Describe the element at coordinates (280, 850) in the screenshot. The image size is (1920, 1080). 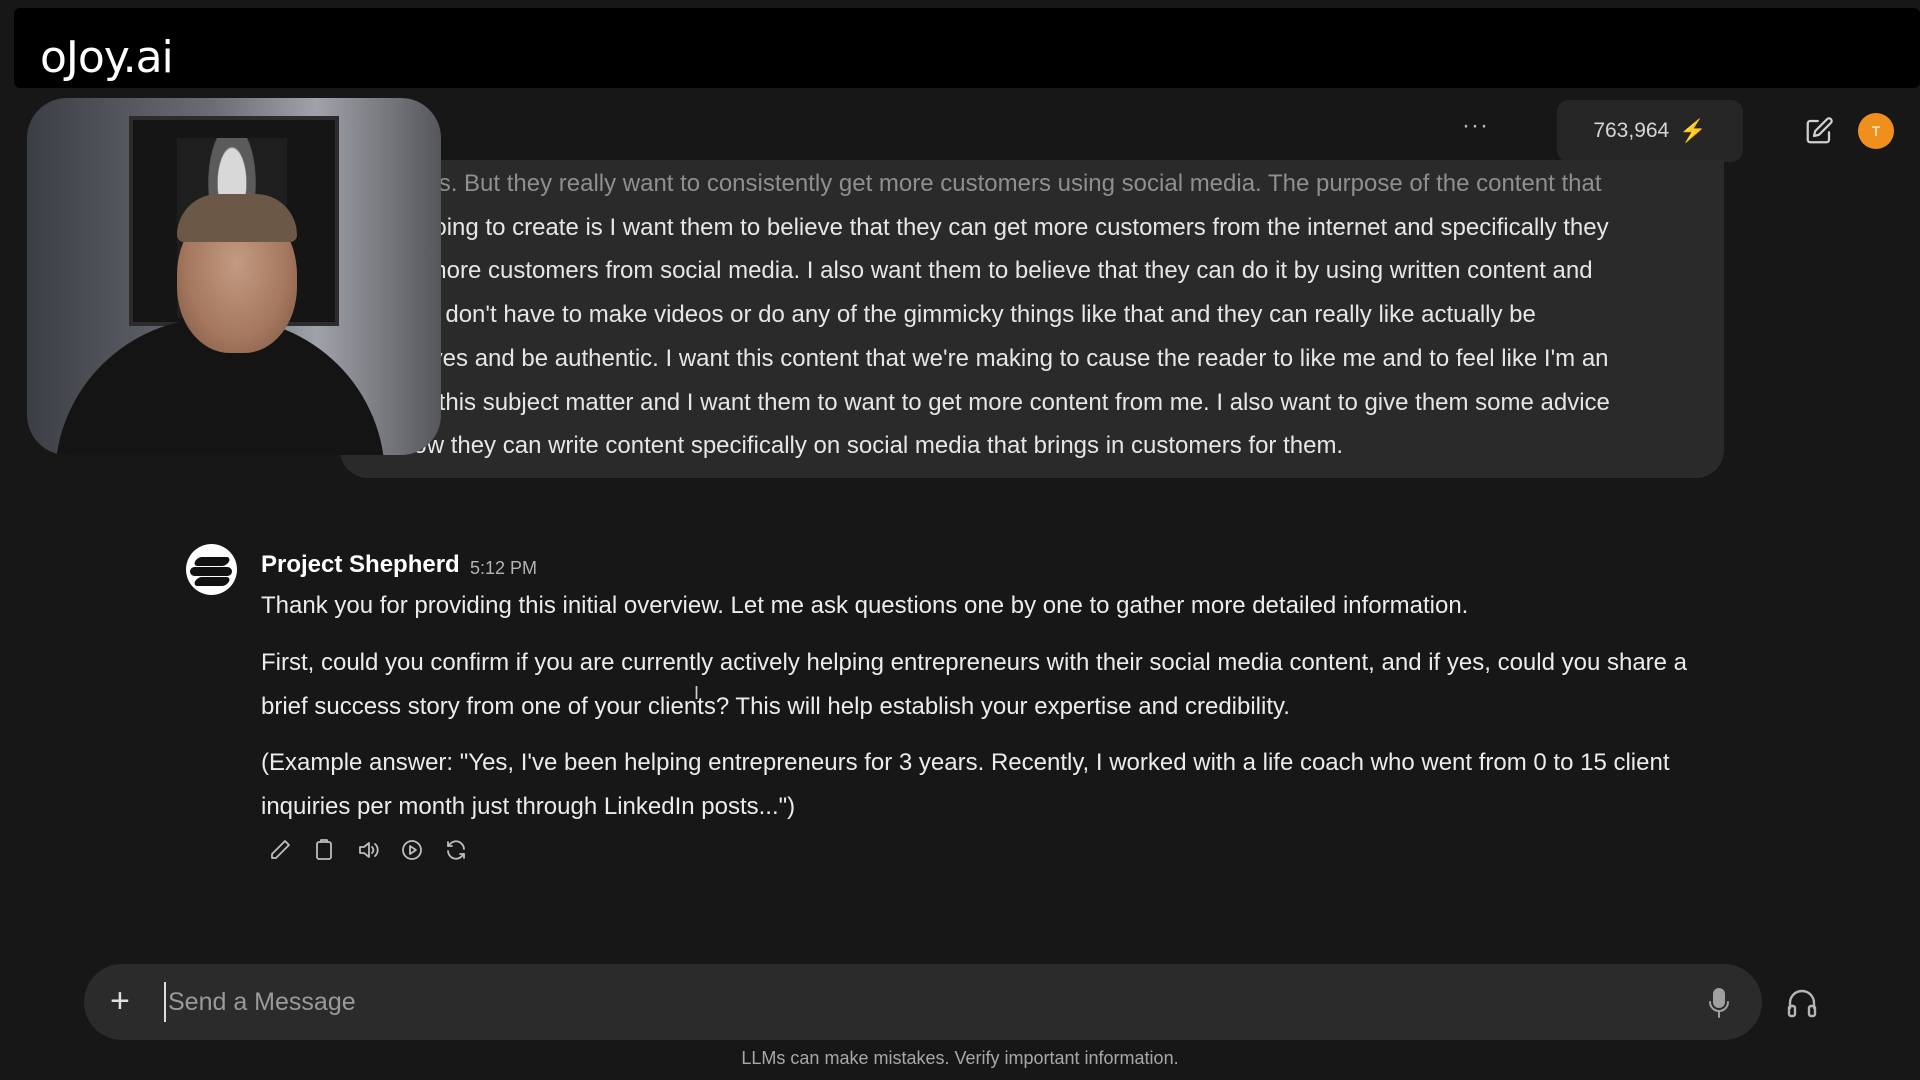
I see `edit-pencil-icon` at that location.